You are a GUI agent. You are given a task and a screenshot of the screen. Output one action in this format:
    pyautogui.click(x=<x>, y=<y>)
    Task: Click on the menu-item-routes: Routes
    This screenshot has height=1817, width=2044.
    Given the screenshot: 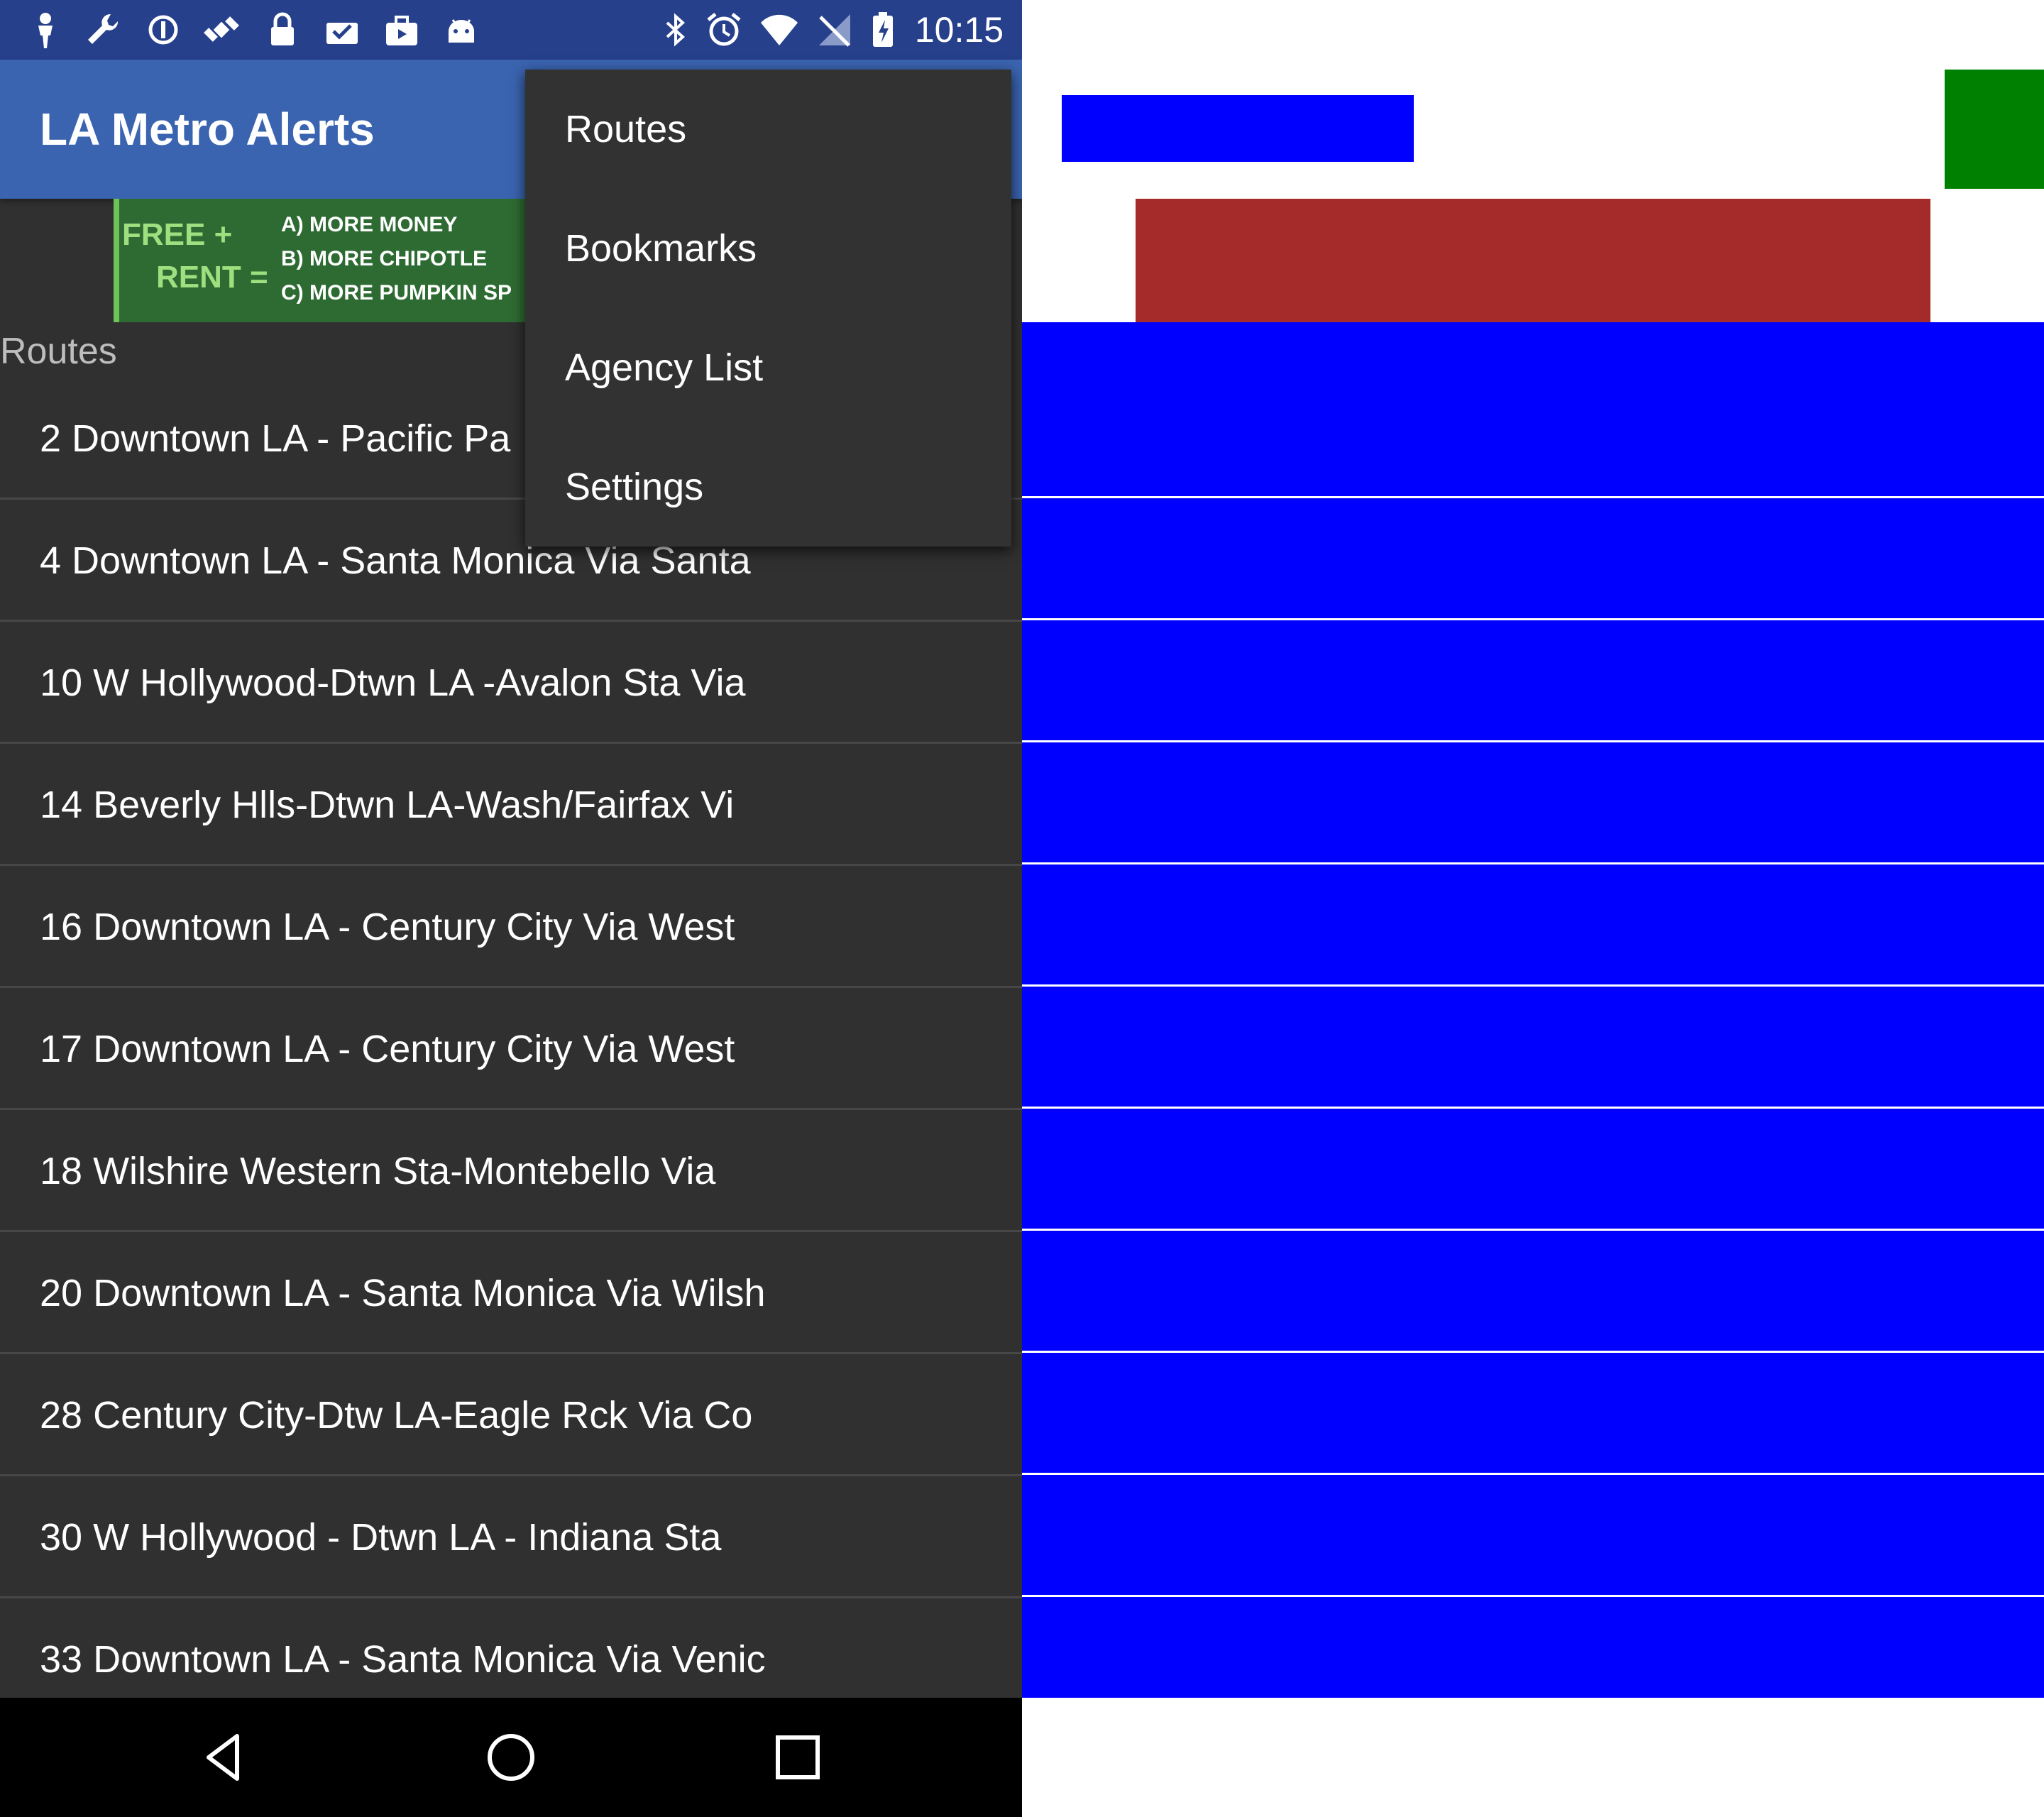 What is the action you would take?
    pyautogui.click(x=768, y=129)
    